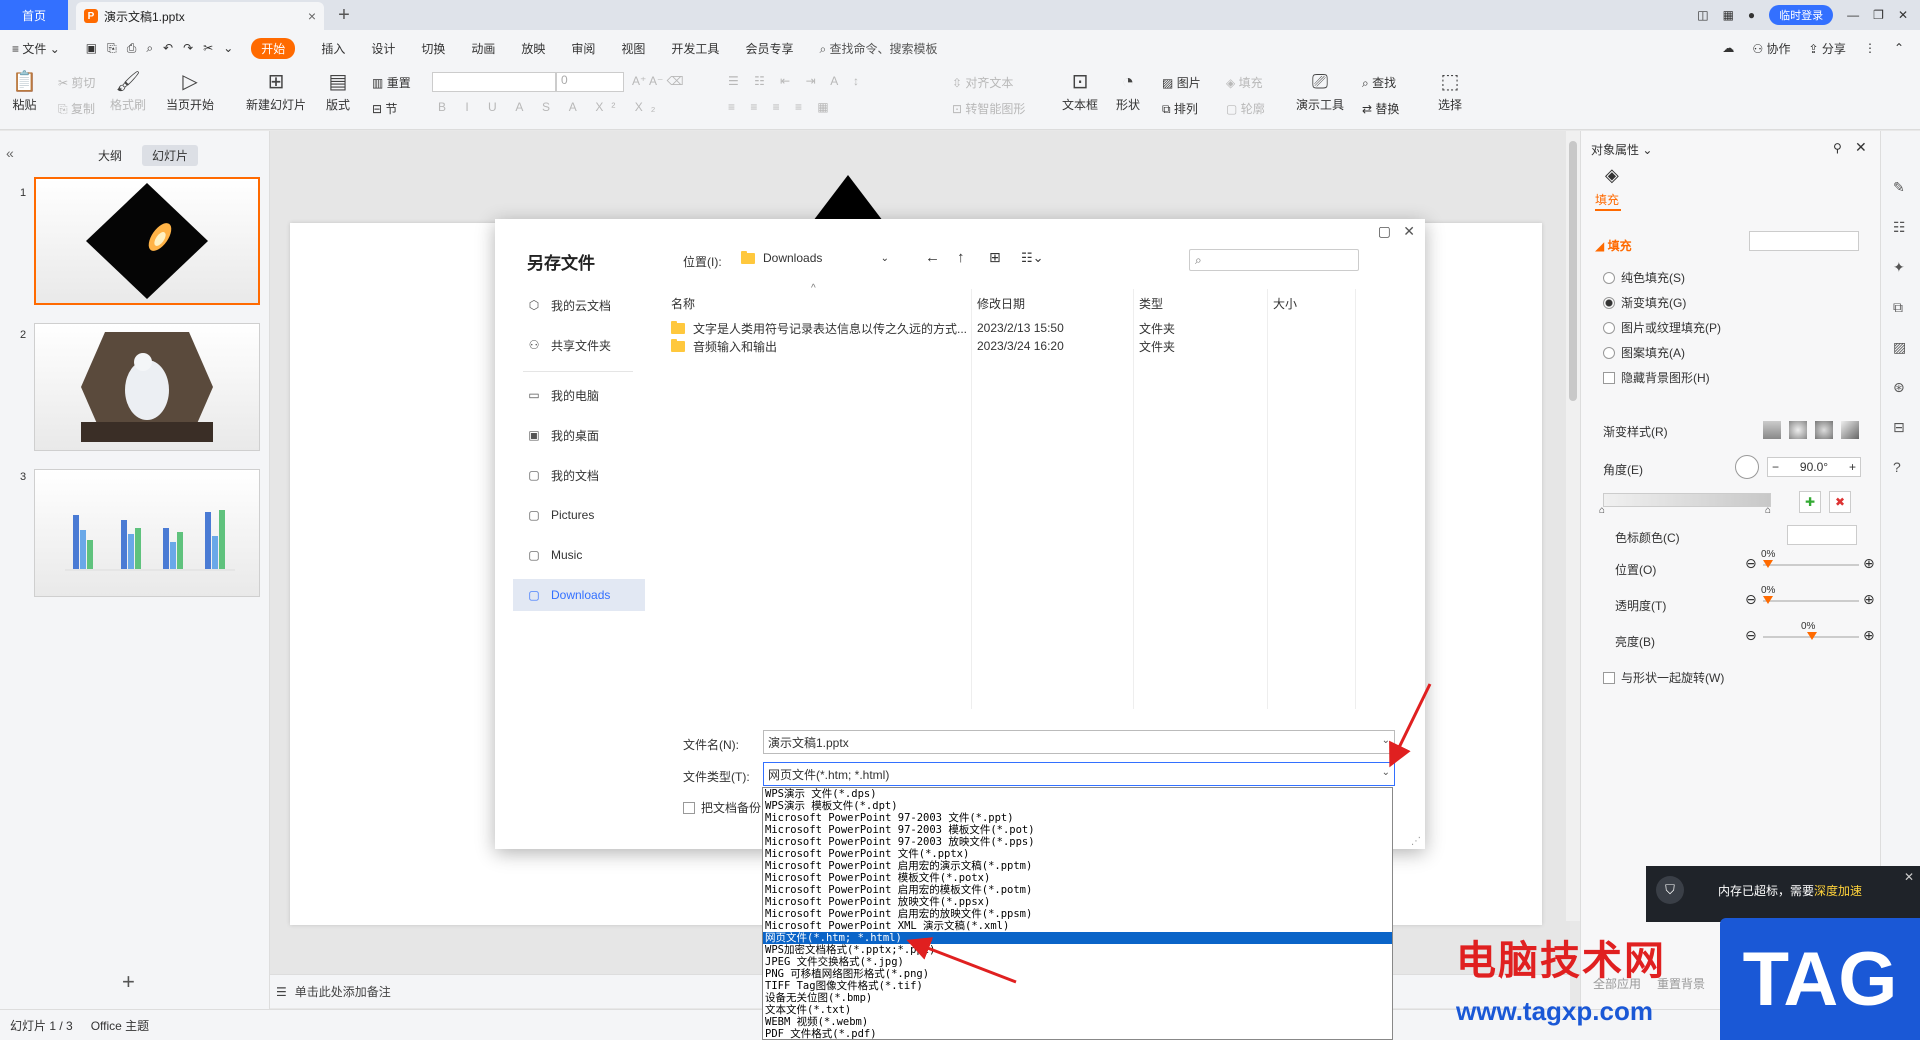 The image size is (1920, 1040). I want to click on select-button: ⬚ 选择, so click(1450, 92).